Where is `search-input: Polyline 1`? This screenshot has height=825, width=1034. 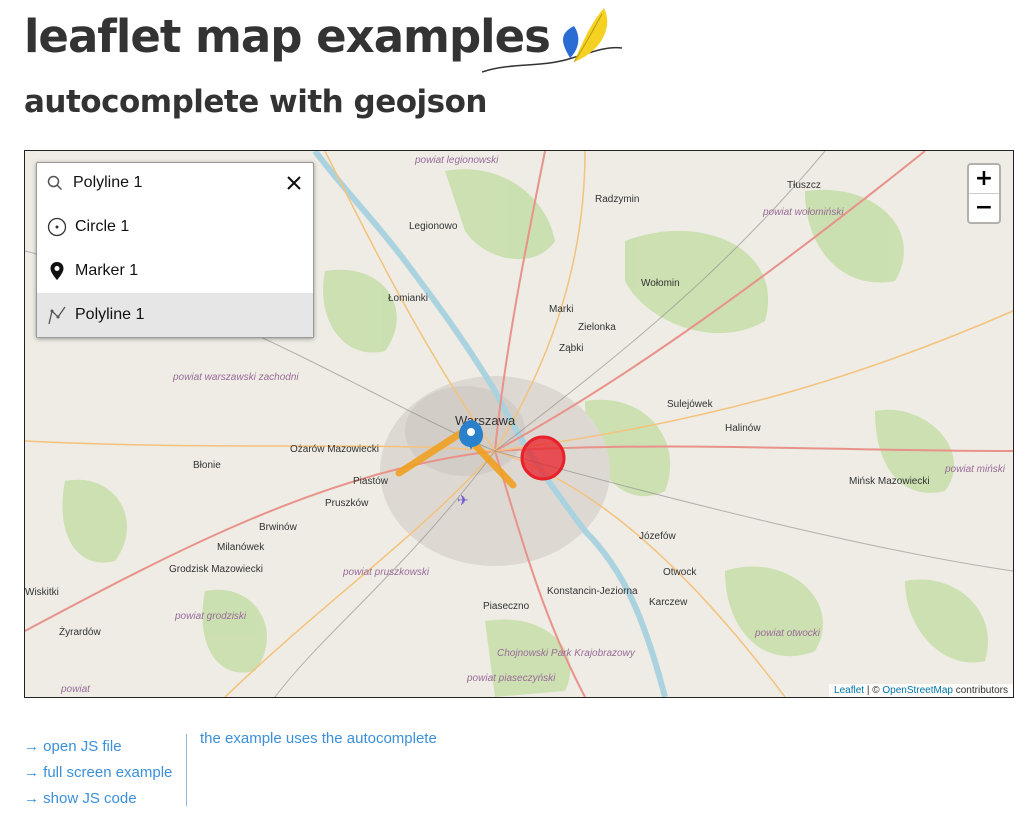 search-input: Polyline 1 is located at coordinates (107, 183).